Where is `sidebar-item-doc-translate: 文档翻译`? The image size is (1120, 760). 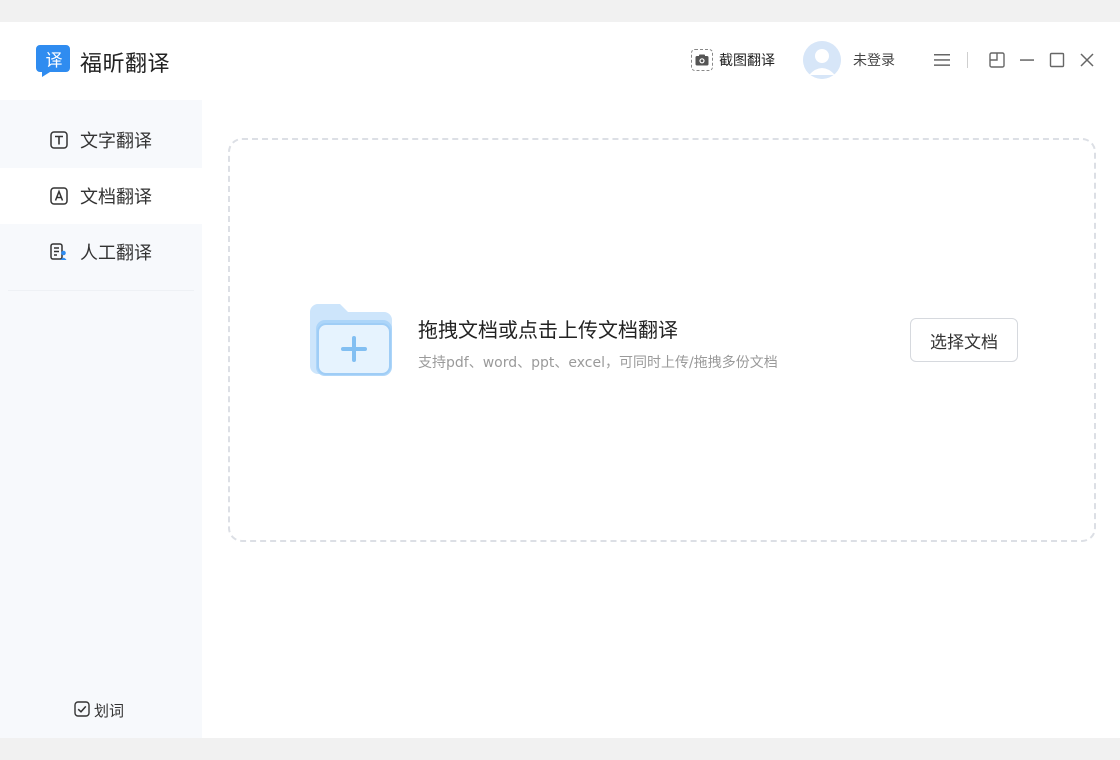
sidebar-item-doc-translate: 文档翻译 is located at coordinates (101, 196).